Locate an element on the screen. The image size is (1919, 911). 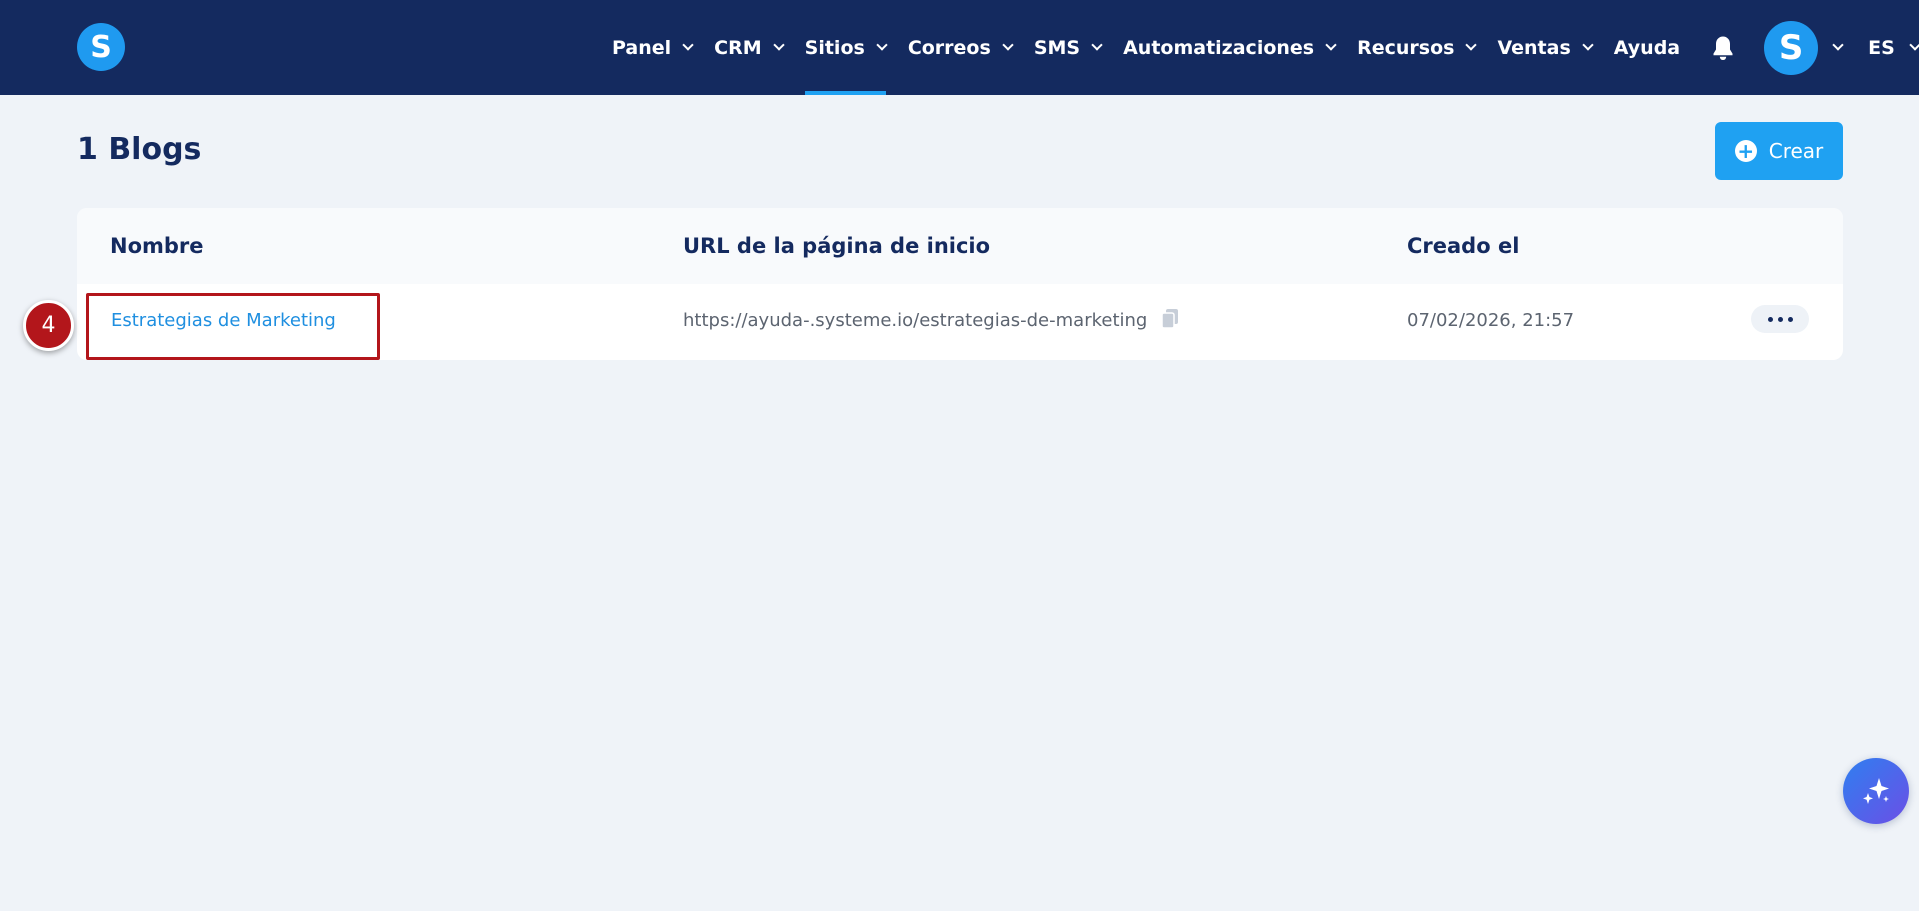
nav-item-recursos: Recursos is located at coordinates (1417, 47).